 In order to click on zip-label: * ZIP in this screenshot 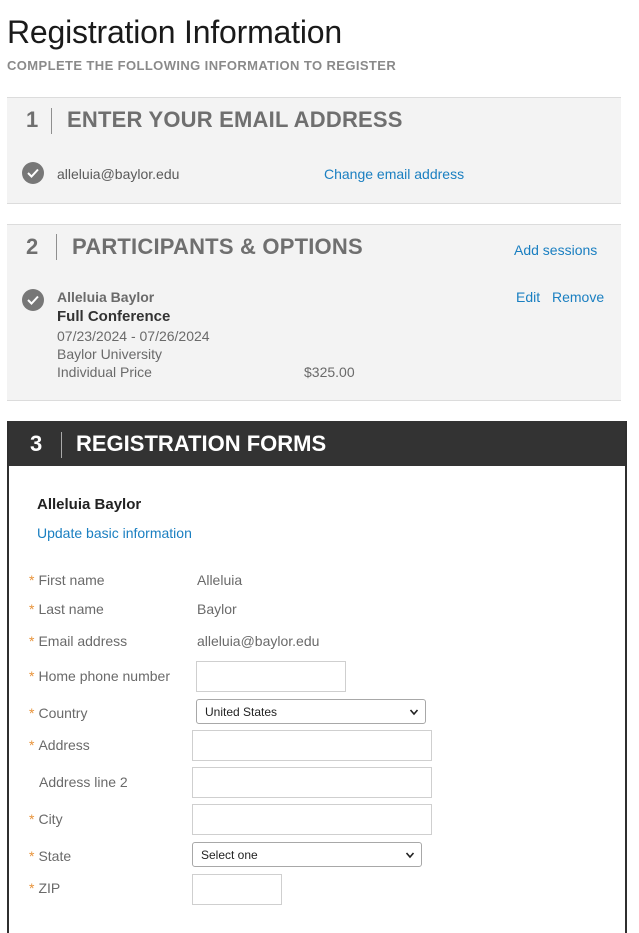, I will do `click(44, 888)`.